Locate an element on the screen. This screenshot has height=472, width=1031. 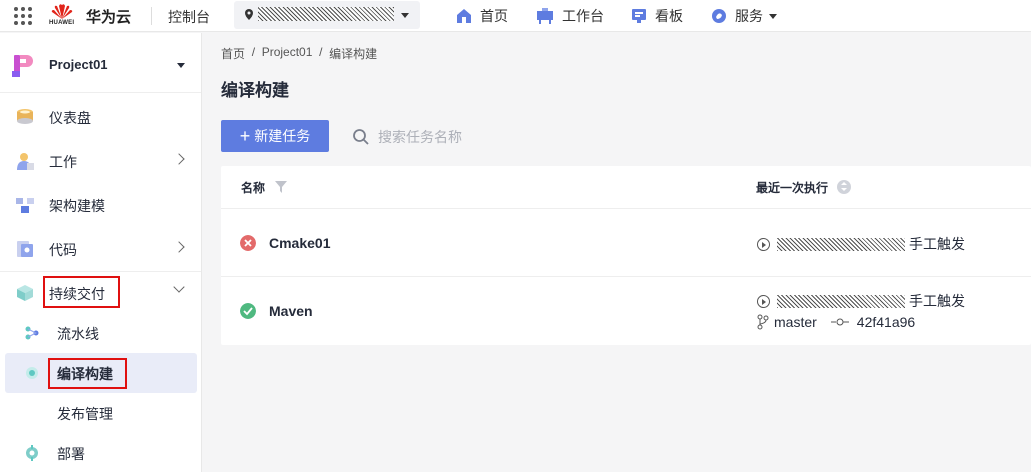
nav-services: 服务 is located at coordinates (744, 16).